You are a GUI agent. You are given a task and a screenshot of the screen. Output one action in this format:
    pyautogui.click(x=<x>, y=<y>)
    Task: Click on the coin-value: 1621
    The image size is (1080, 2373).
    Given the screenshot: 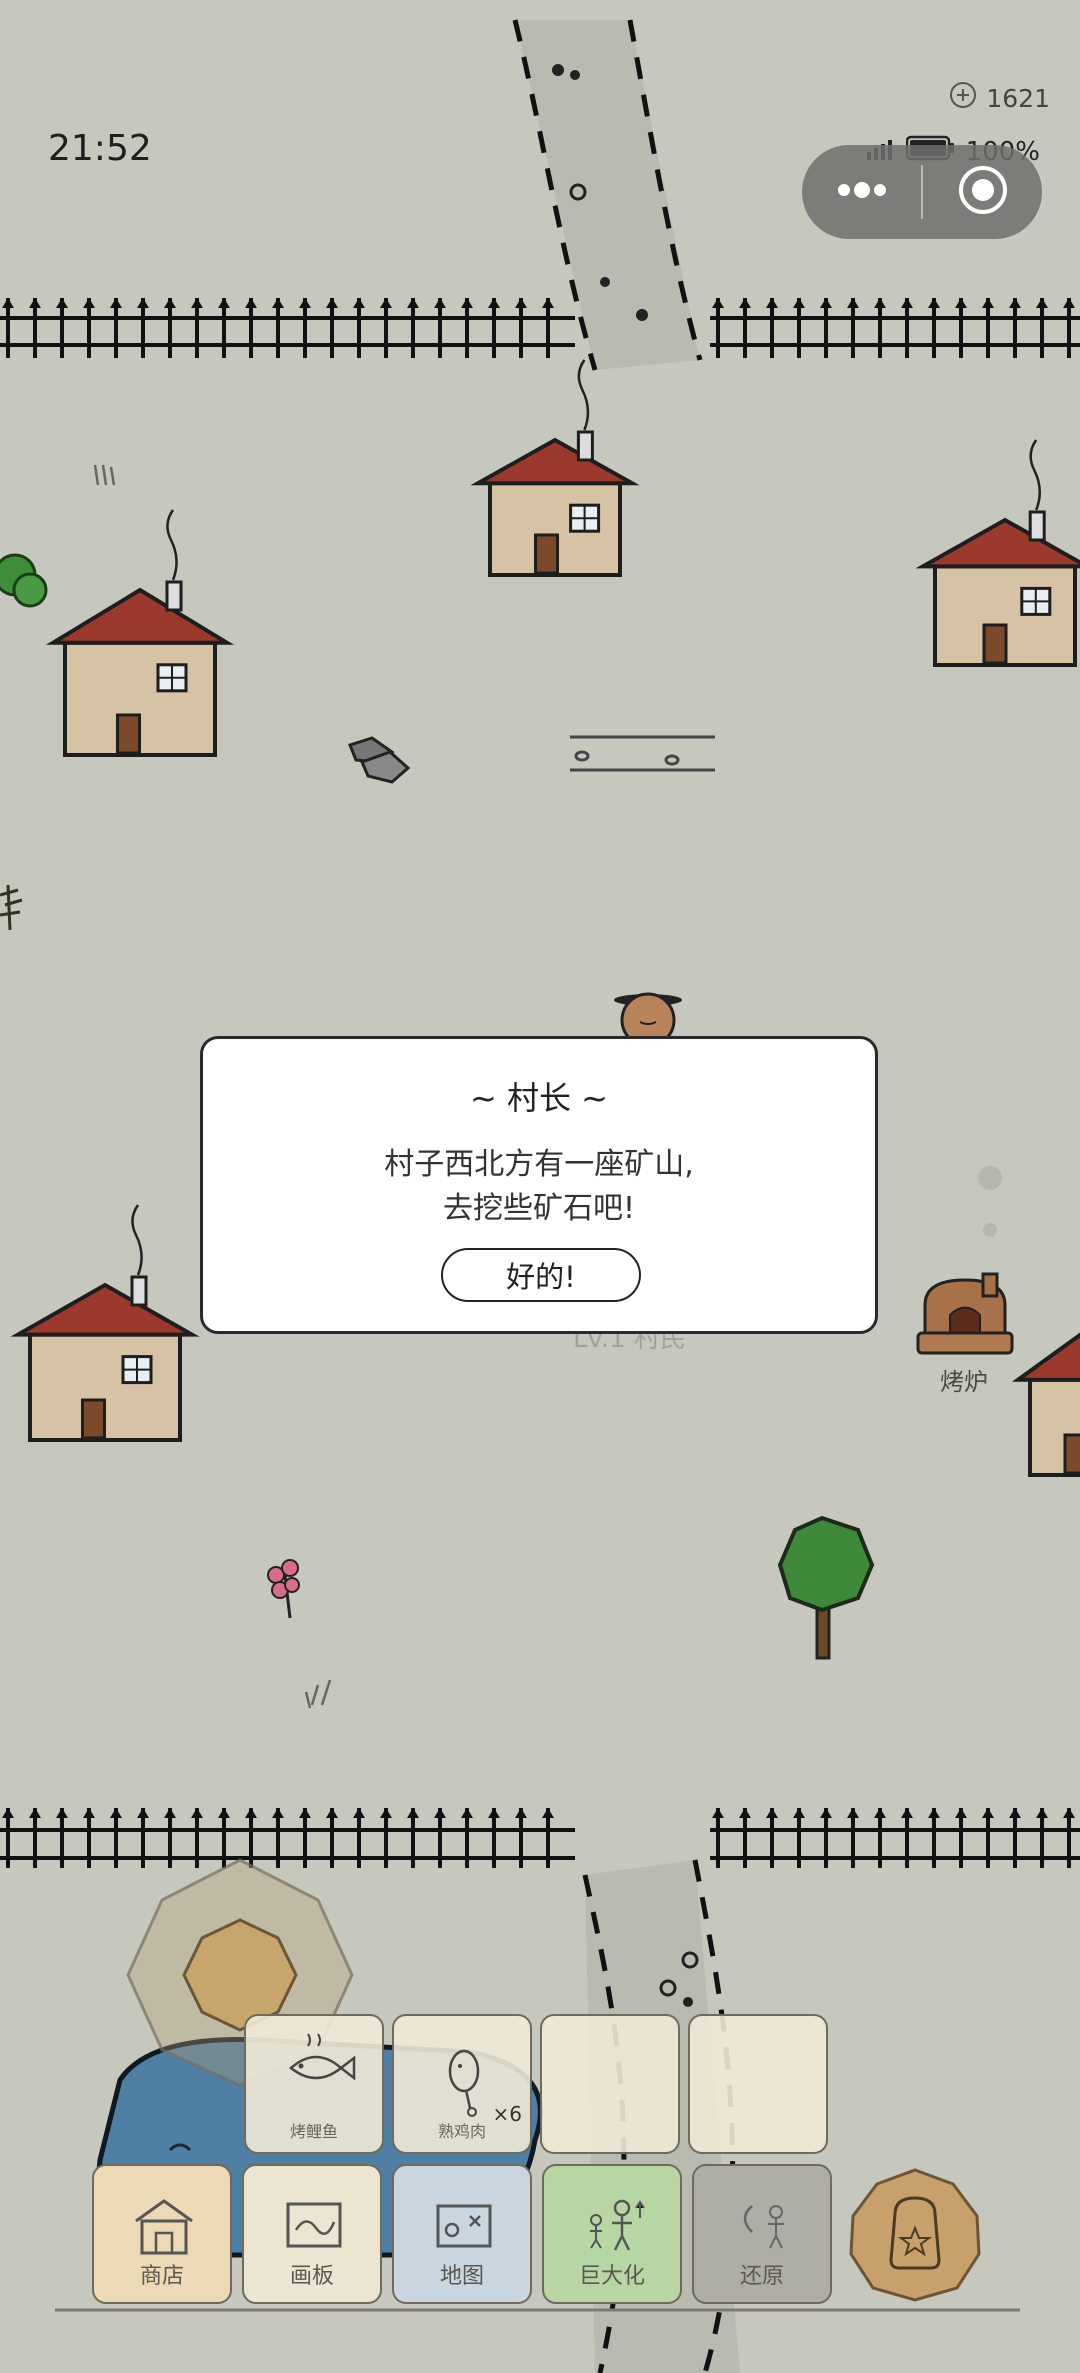 What is the action you would take?
    pyautogui.click(x=1018, y=98)
    